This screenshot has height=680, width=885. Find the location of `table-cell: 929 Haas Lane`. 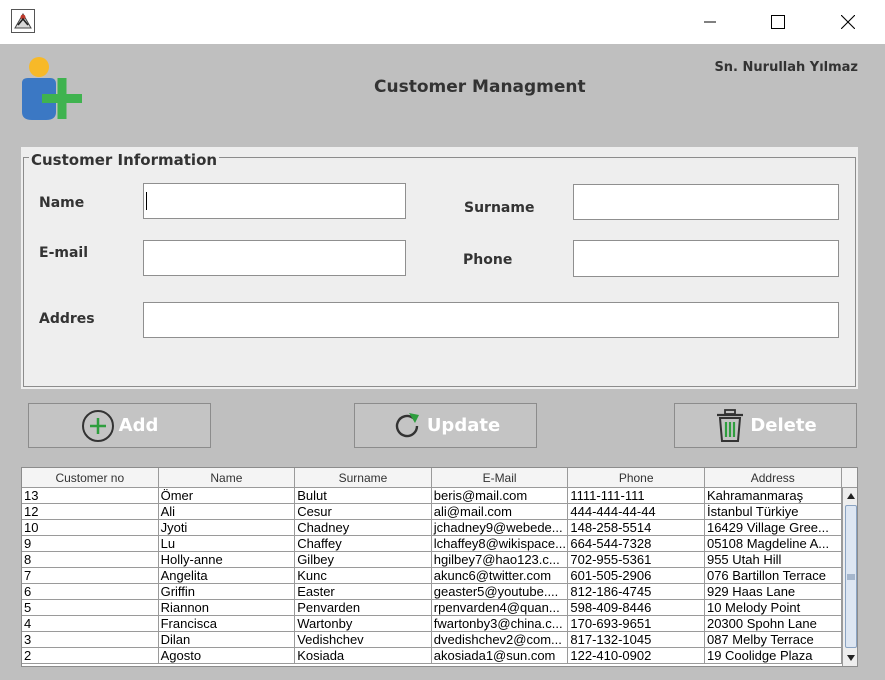

table-cell: 929 Haas Lane is located at coordinates (773, 592).